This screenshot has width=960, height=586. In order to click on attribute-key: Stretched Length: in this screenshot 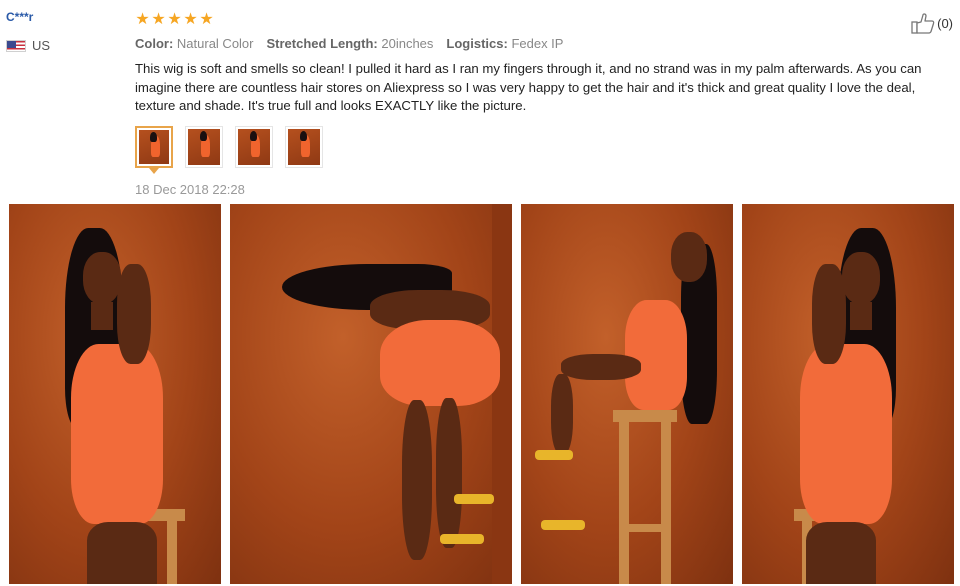, I will do `click(322, 43)`.